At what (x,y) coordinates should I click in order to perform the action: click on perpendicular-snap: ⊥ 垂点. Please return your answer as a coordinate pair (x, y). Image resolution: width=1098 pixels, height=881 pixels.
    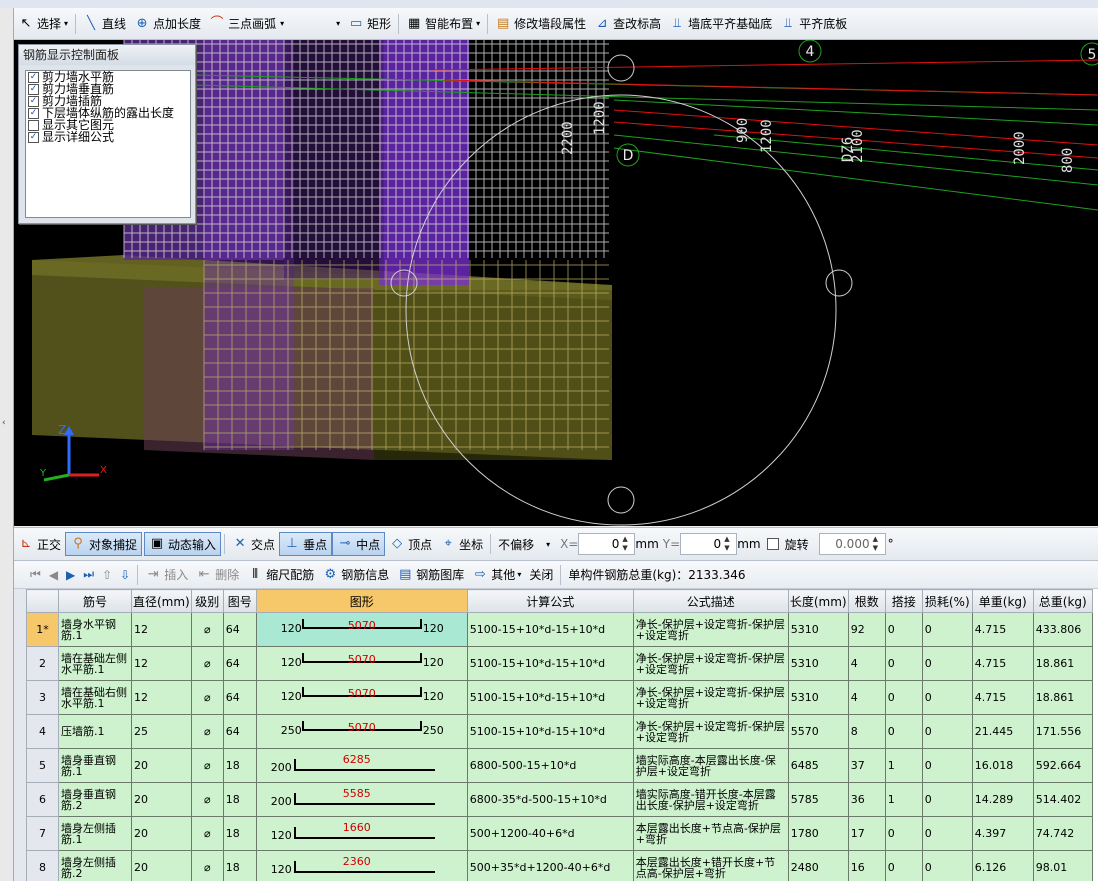
    Looking at the image, I should click on (306, 544).